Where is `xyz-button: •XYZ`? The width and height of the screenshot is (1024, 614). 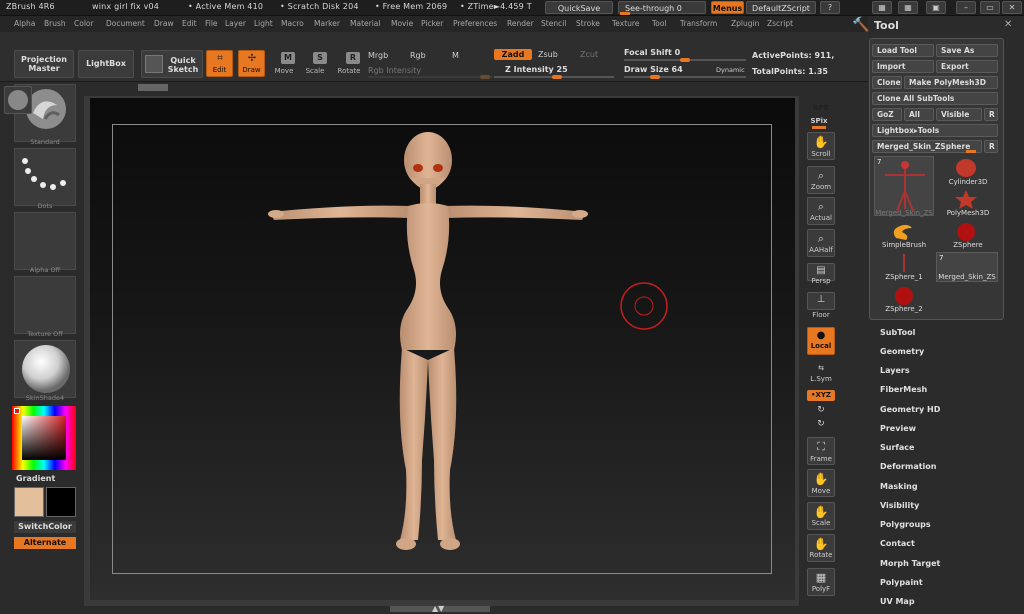 xyz-button: •XYZ is located at coordinates (821, 395).